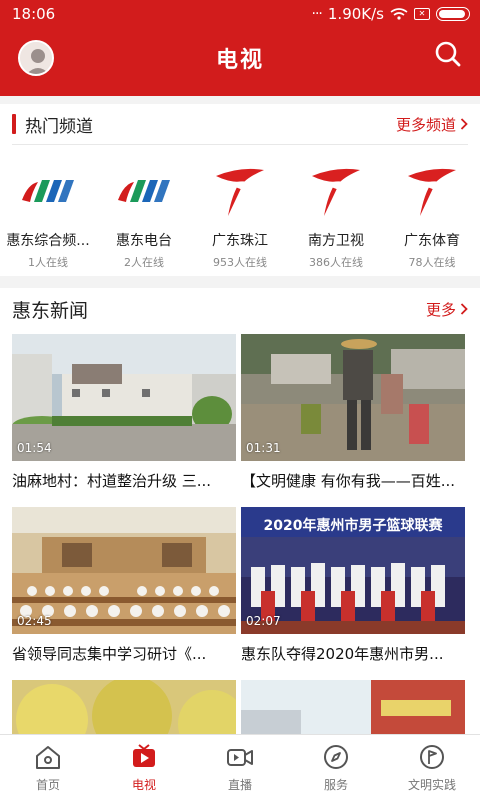 This screenshot has width=480, height=800. Describe the element at coordinates (432, 757) in the screenshot. I see `flag-icon` at that location.